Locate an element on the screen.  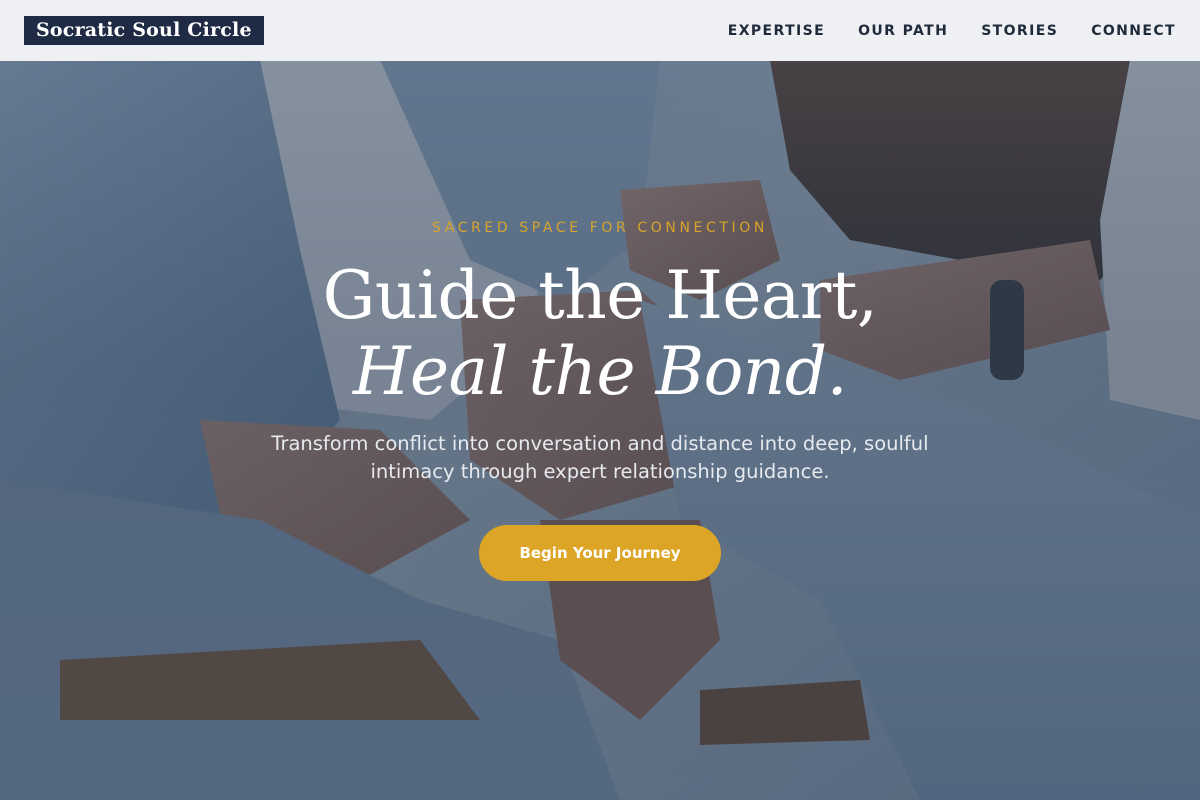
site-logo: Socratic Soul Circle is located at coordinates (144, 30).